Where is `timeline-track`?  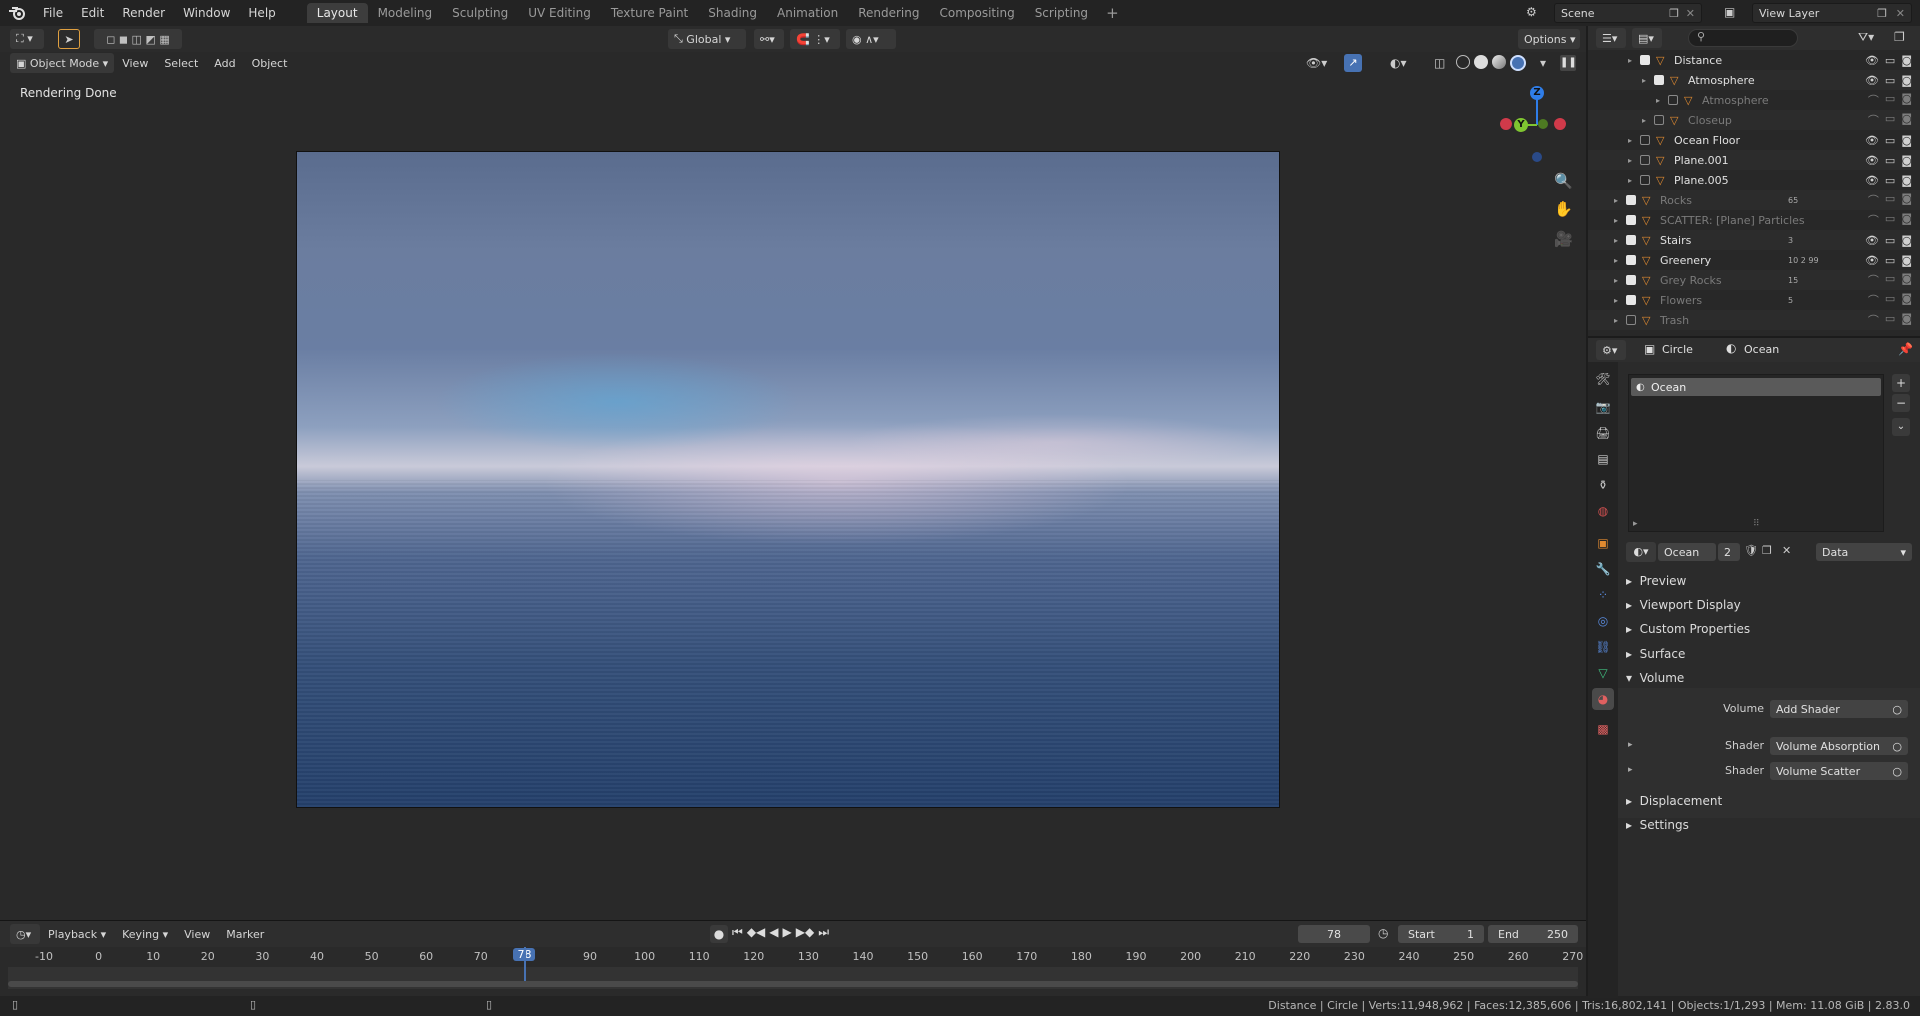
timeline-track is located at coordinates (793, 968).